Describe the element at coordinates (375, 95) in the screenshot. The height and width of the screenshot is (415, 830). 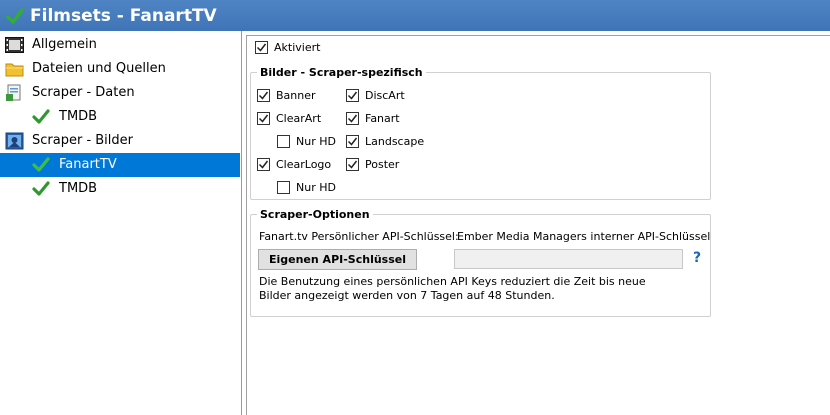
I see `discart-checkbox: DiscArt` at that location.